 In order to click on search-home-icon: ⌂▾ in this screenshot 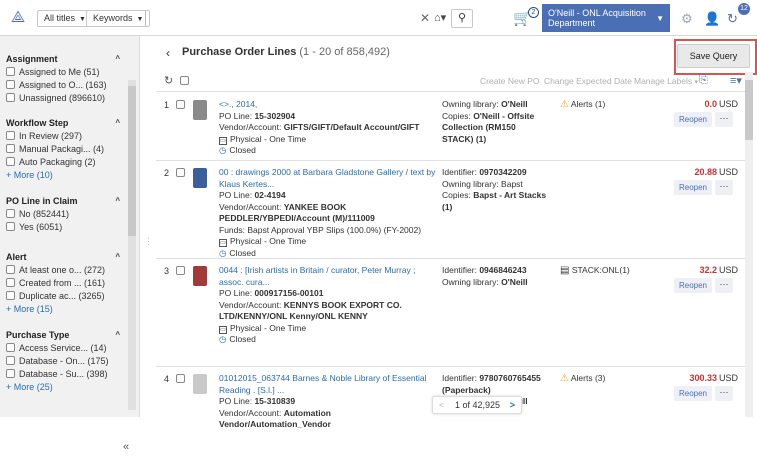, I will do `click(440, 18)`.